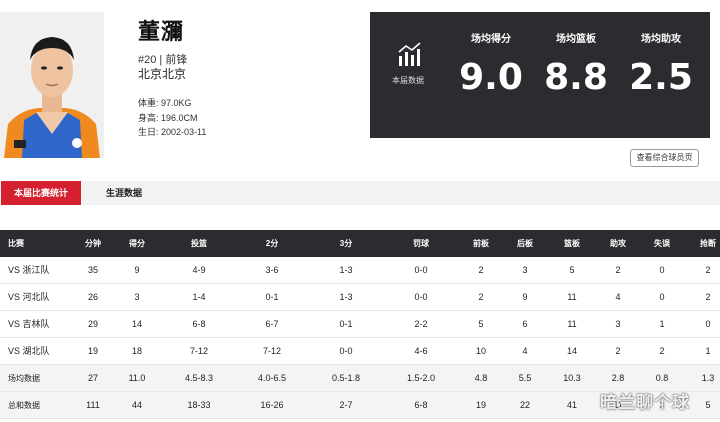  What do you see at coordinates (179, 118) in the screenshot?
I see `height-value: 196.0CM` at bounding box center [179, 118].